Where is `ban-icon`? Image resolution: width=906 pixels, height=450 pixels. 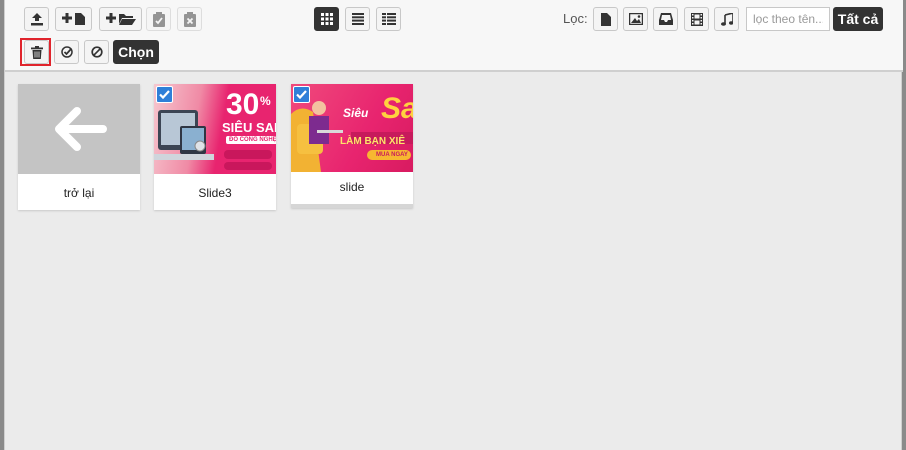
ban-icon is located at coordinates (96, 52).